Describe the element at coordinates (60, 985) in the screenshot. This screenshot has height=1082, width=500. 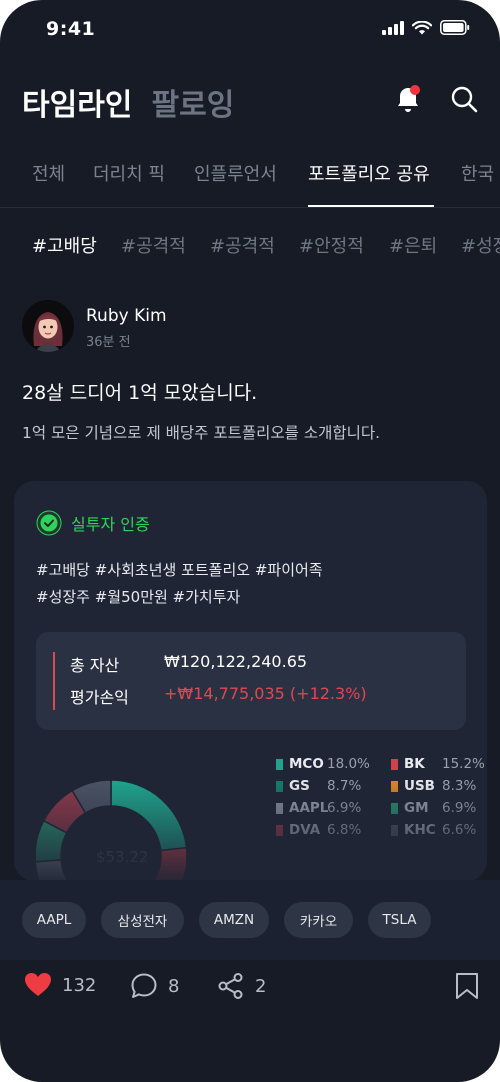
I see `like-button: 132` at that location.